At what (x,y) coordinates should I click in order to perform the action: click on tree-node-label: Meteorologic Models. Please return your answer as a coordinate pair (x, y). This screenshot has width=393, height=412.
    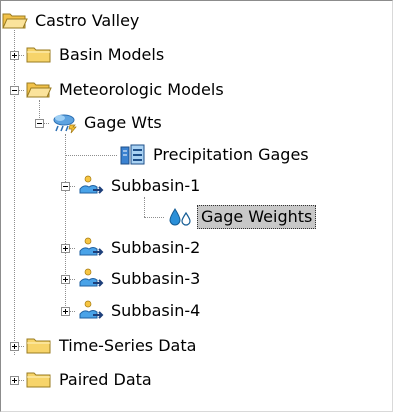
    Looking at the image, I should click on (141, 89).